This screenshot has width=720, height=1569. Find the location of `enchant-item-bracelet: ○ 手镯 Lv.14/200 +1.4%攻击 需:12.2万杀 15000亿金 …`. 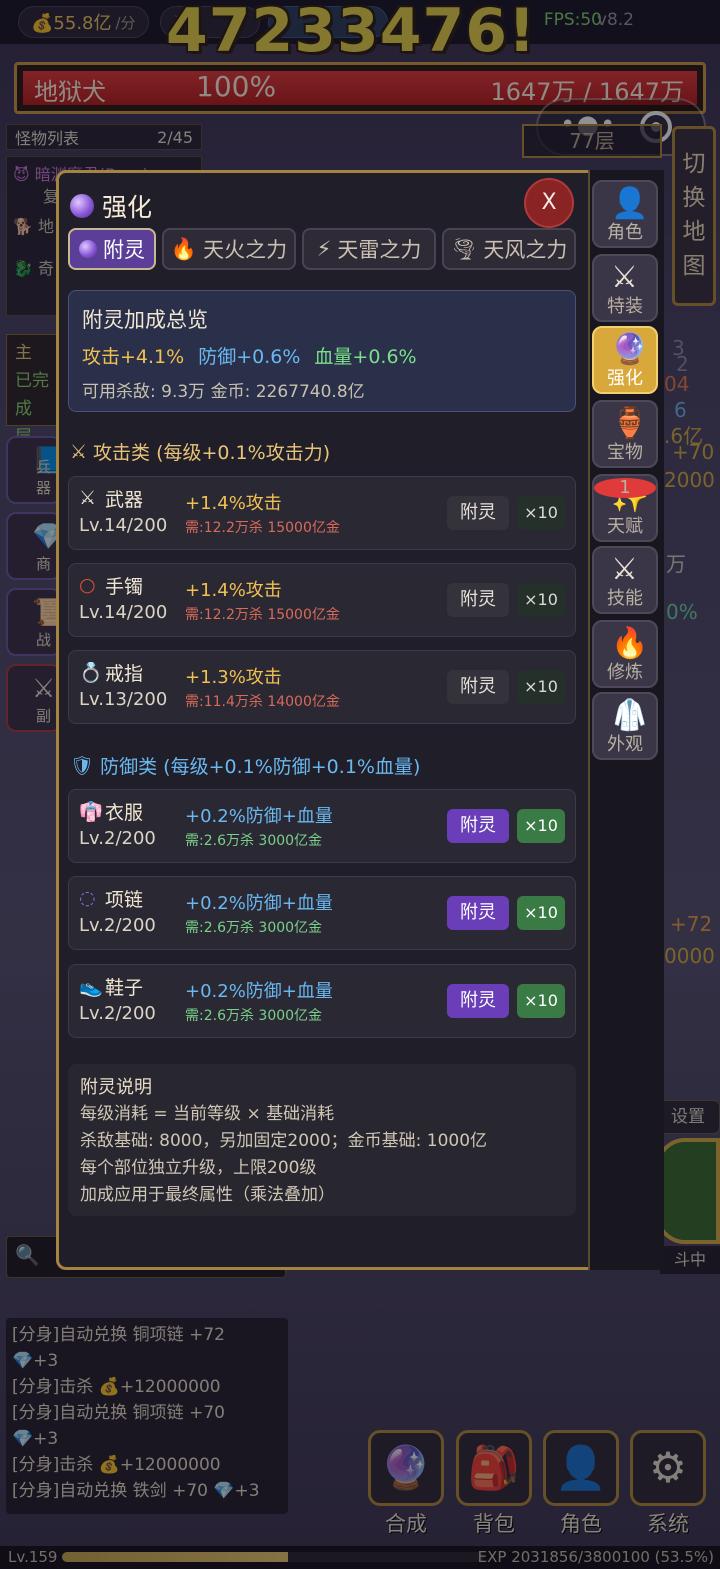

enchant-item-bracelet: ○ 手镯 Lv.14/200 +1.4%攻击 需:12.2万杀 15000亿金 … is located at coordinates (322, 600).